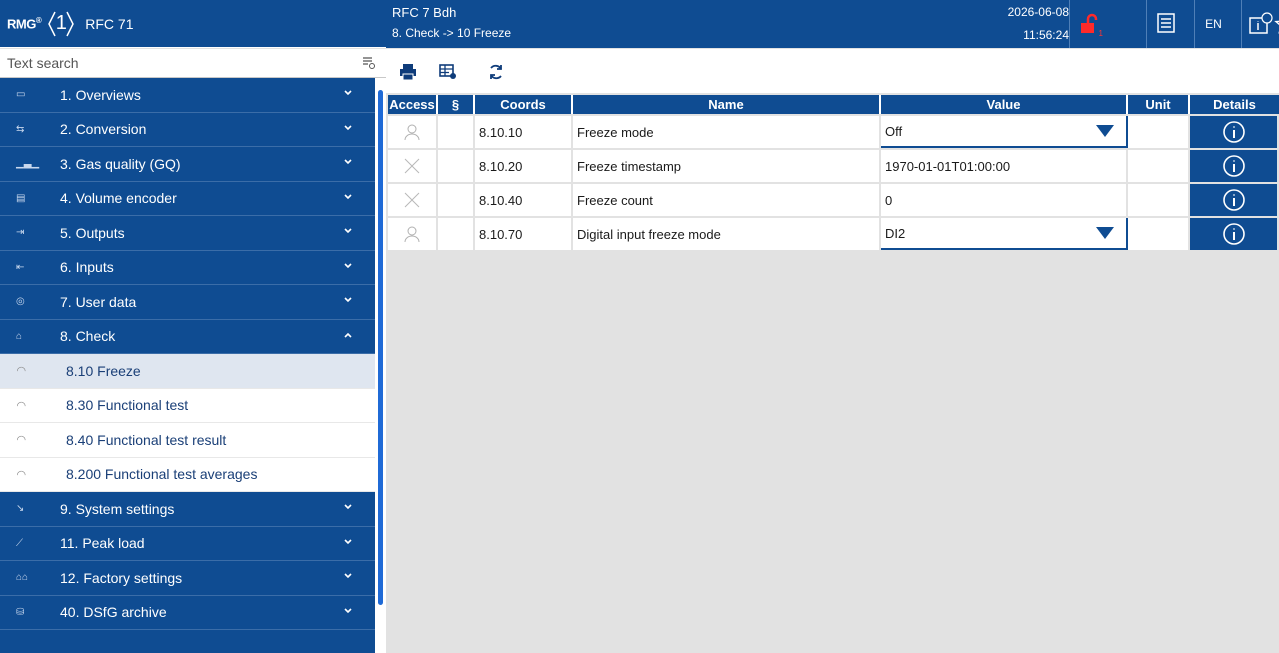 This screenshot has height=653, width=1279. Describe the element at coordinates (424, 12) in the screenshot. I see `page-title: RFC 7 Bdh` at that location.